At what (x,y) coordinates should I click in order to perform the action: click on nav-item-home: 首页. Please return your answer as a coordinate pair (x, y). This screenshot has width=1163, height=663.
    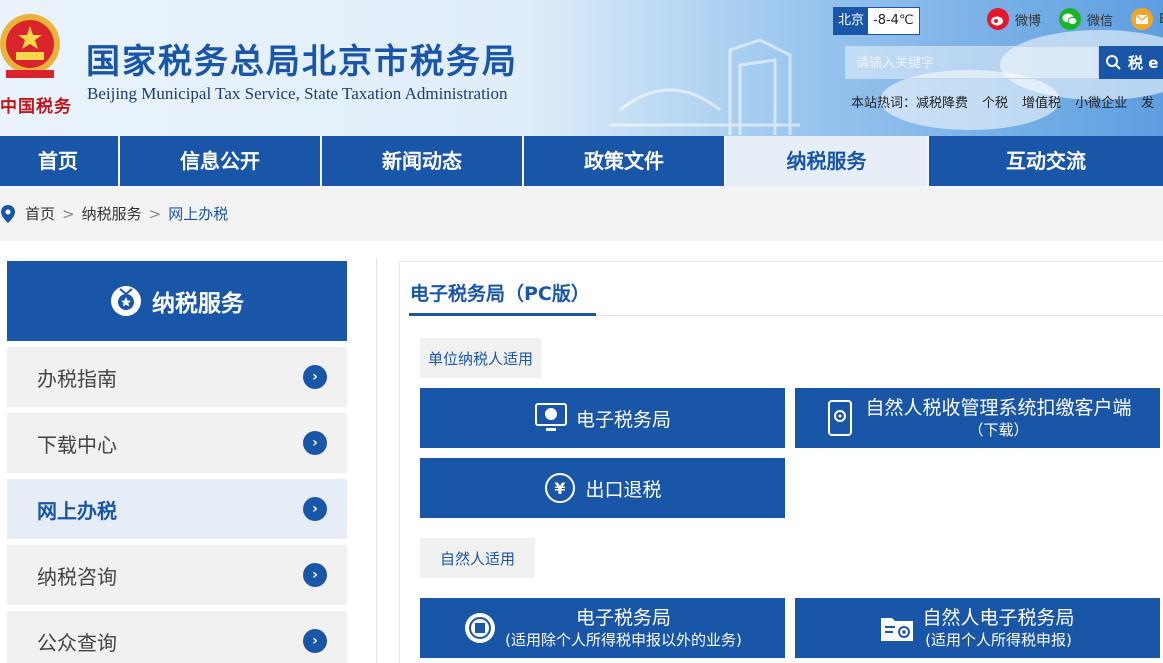
    Looking at the image, I should click on (60, 161).